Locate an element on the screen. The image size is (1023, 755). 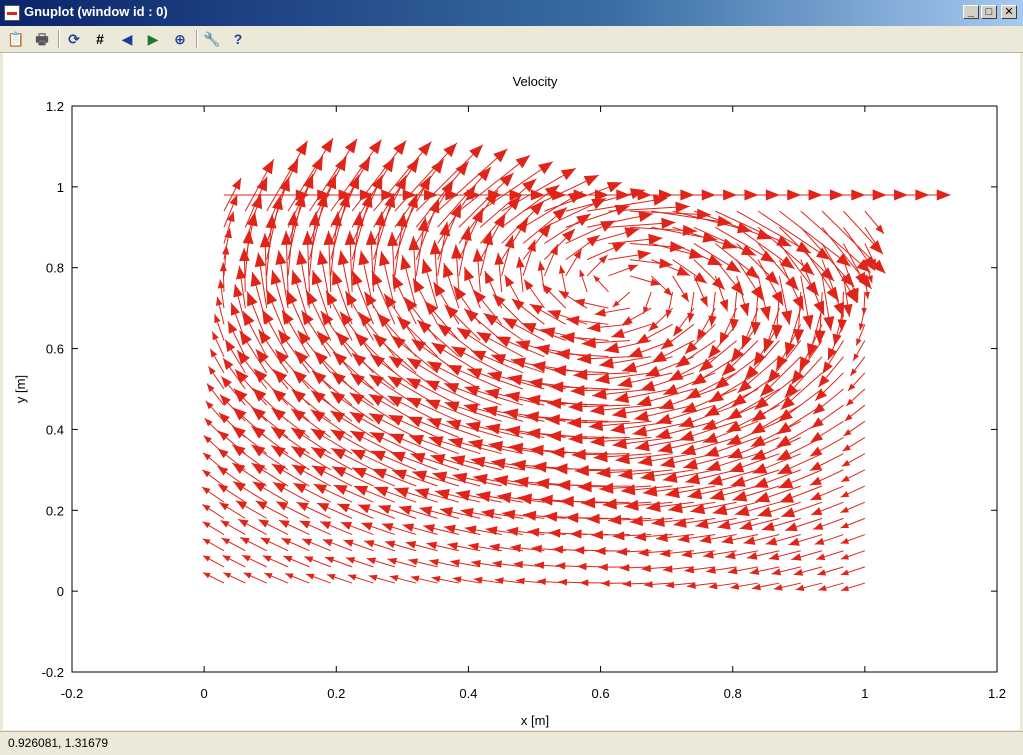
autoscale-button: ⊕ is located at coordinates (180, 39).